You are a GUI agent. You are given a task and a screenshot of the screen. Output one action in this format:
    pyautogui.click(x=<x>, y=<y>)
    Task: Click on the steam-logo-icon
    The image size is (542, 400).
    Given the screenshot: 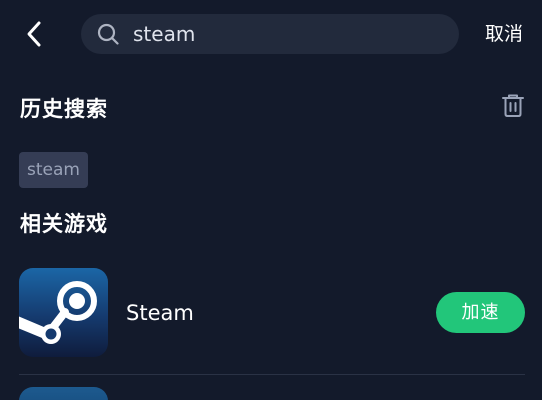 What is the action you would take?
    pyautogui.click(x=63, y=312)
    